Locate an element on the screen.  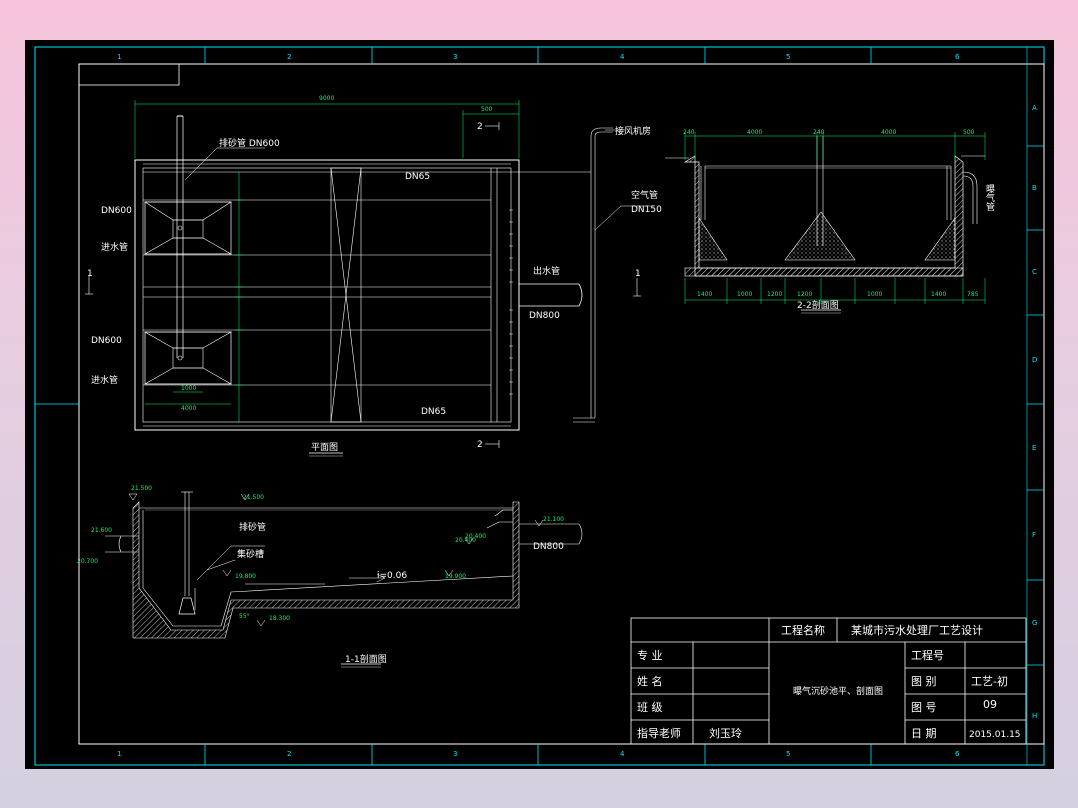
s22-top-dim-3: 240 is located at coordinates (819, 132).